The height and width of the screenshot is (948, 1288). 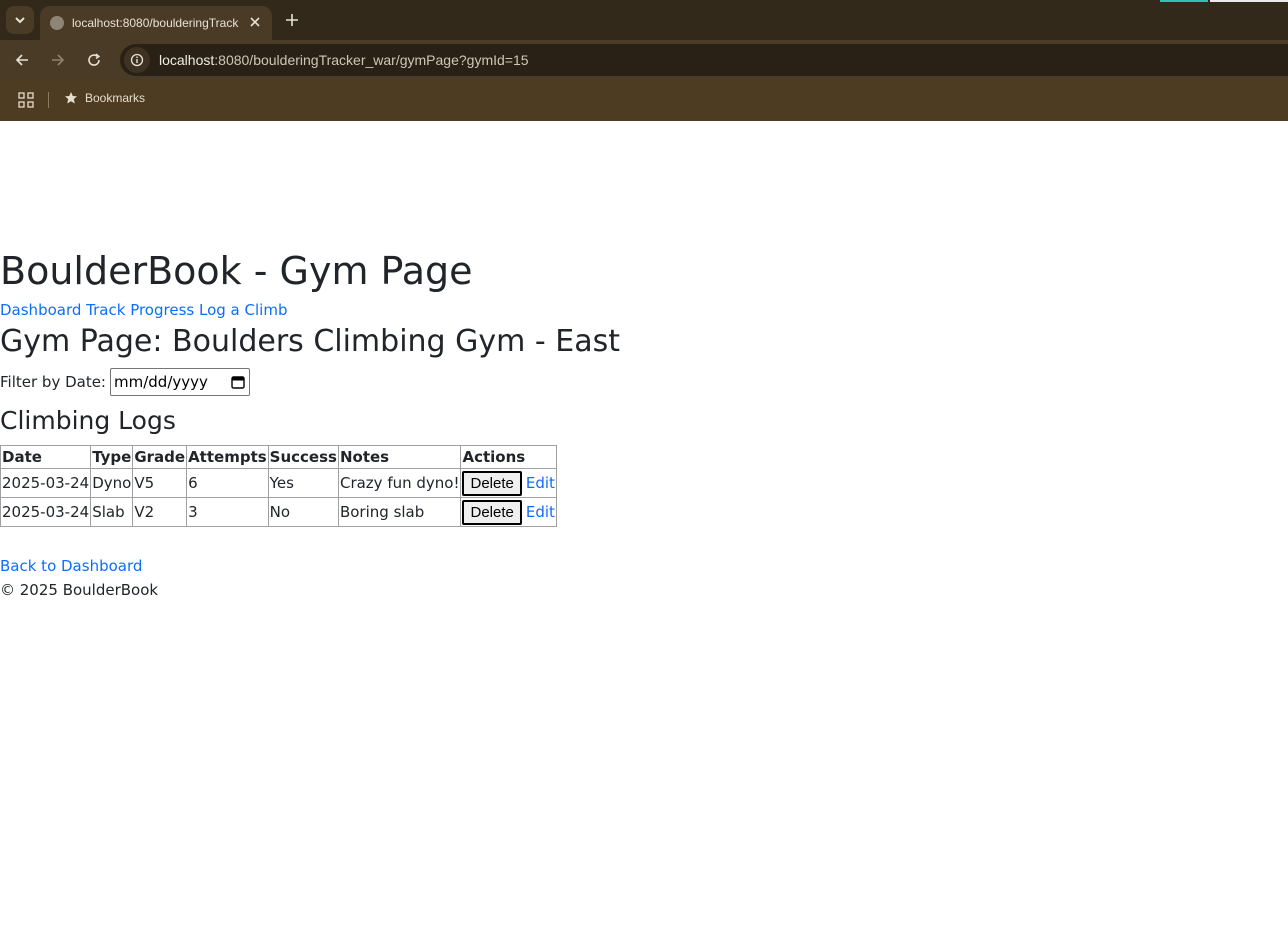 What do you see at coordinates (292, 20) in the screenshot?
I see `plus-icon` at bounding box center [292, 20].